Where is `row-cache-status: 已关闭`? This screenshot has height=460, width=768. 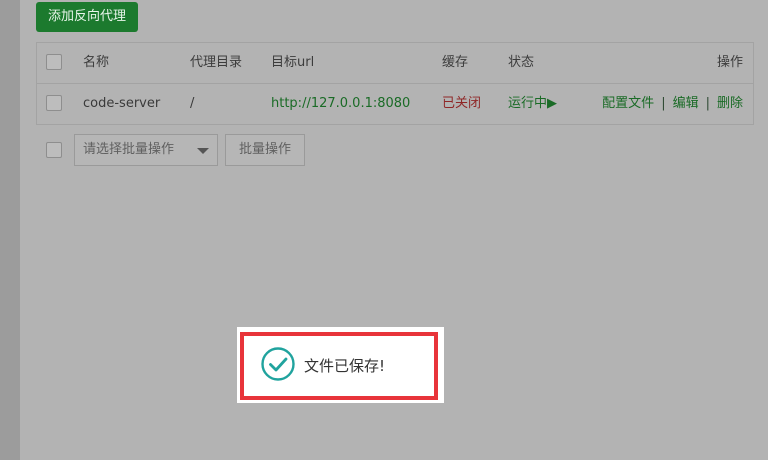 row-cache-status: 已关闭 is located at coordinates (461, 104).